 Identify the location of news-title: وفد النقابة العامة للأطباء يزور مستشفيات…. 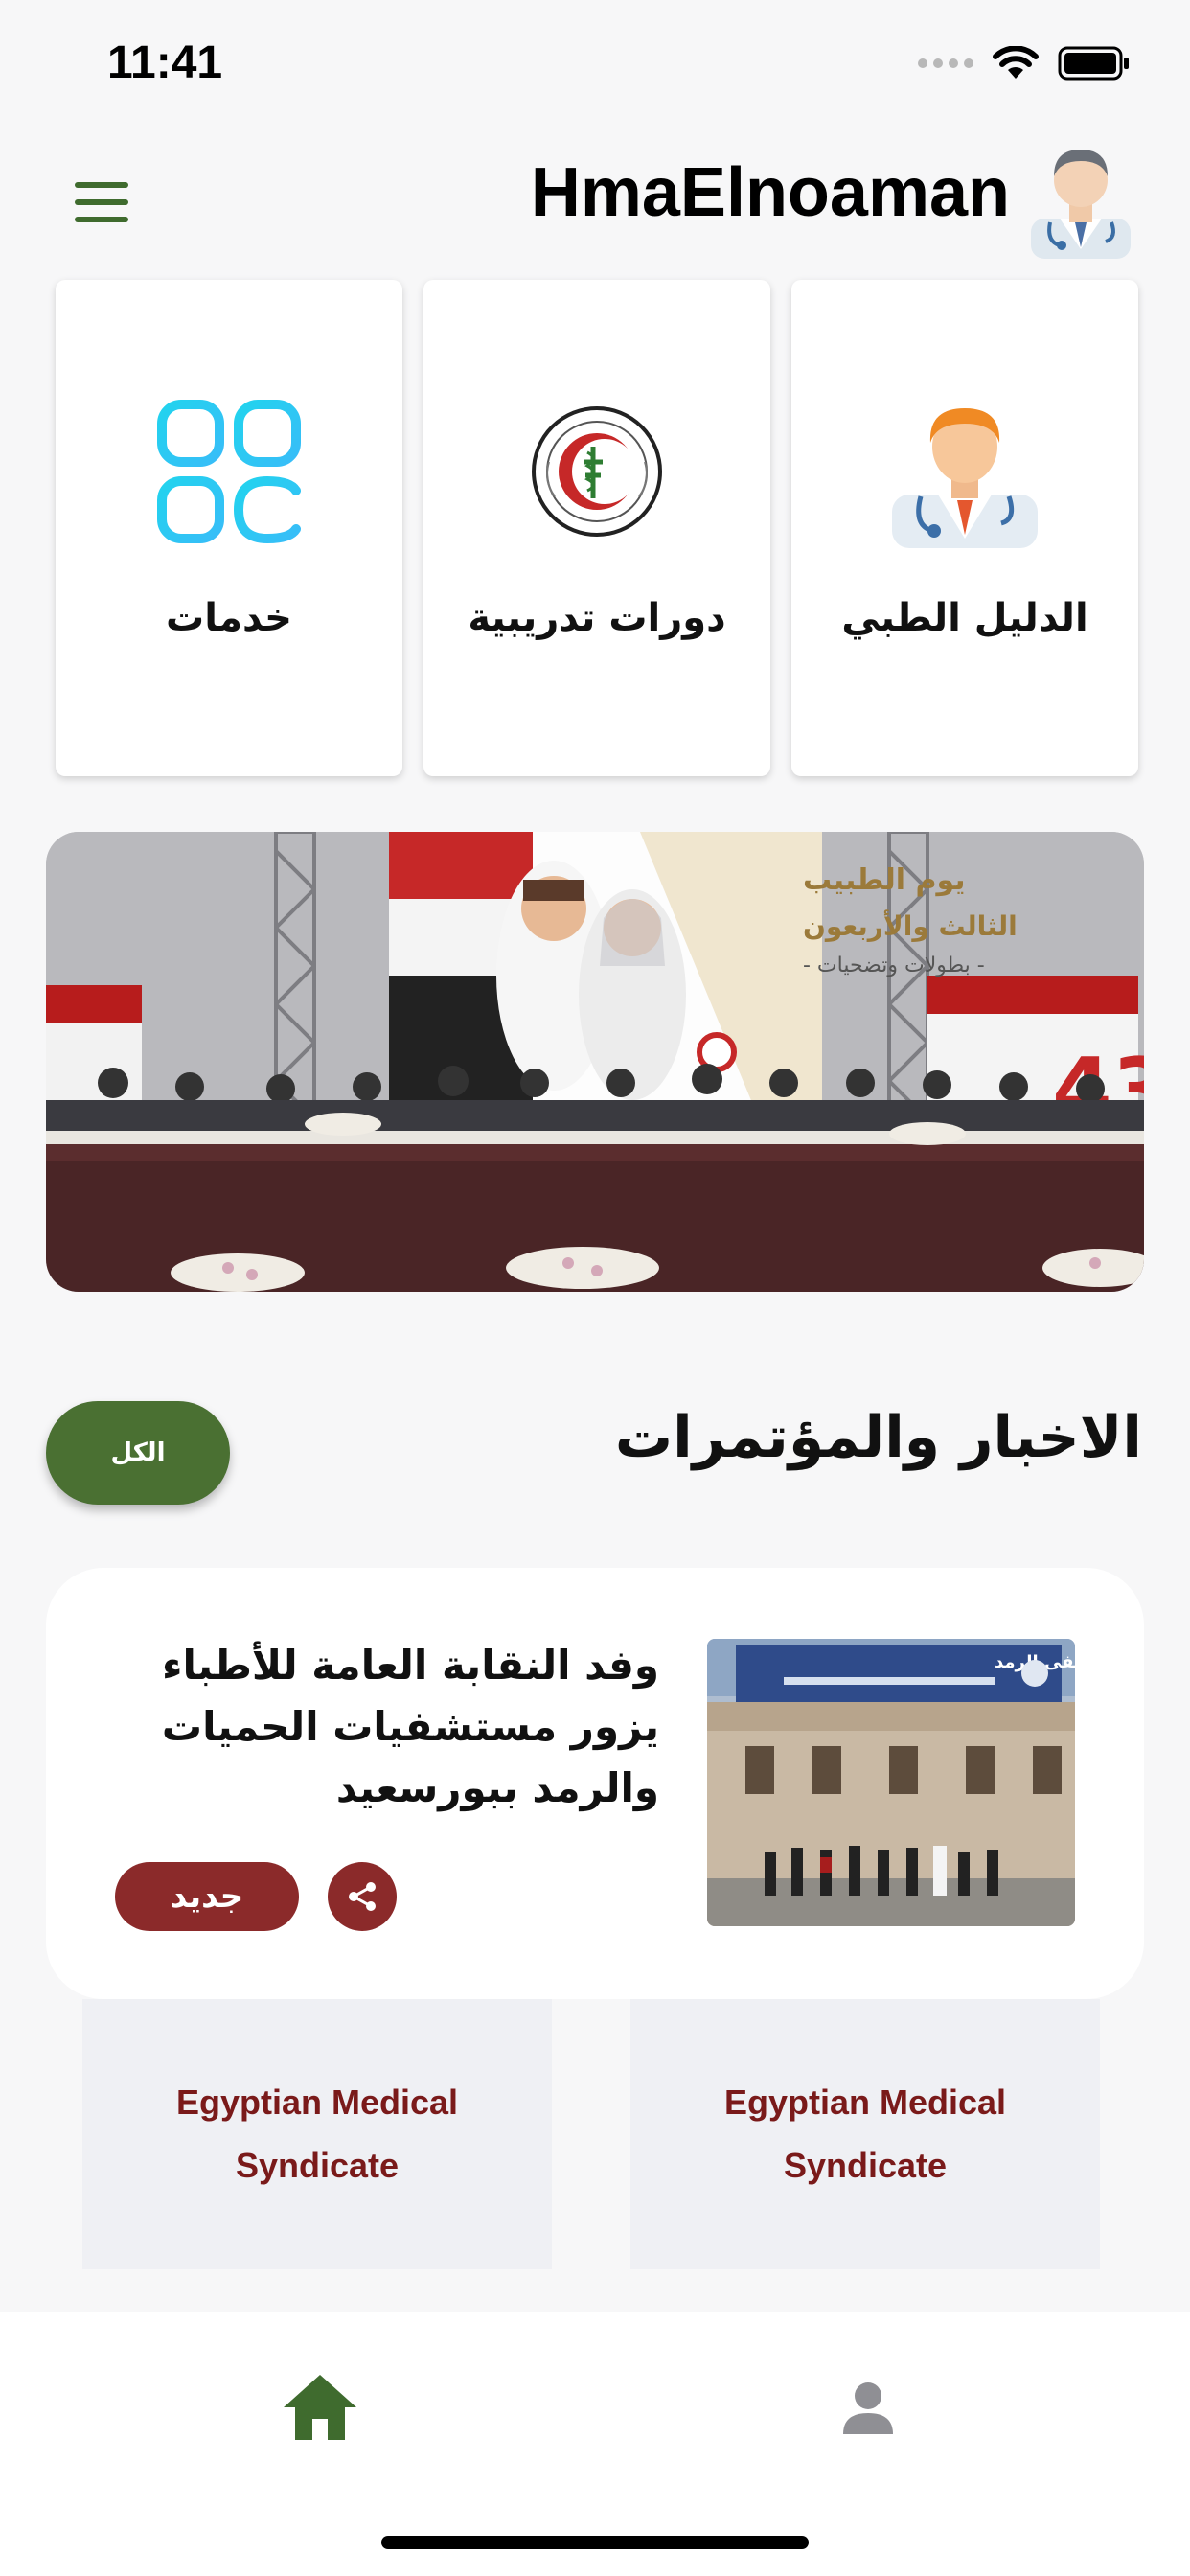
(410, 1726).